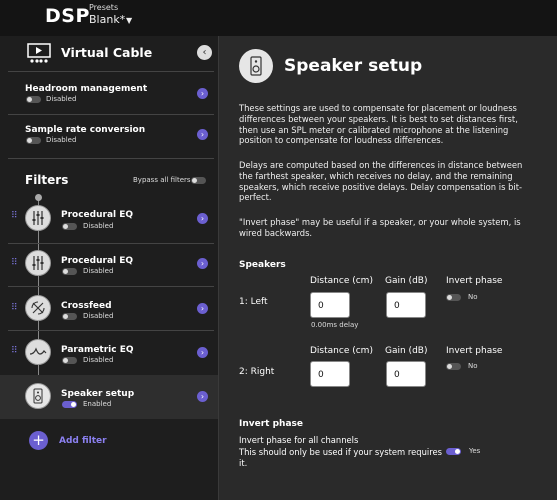 The image size is (557, 500). Describe the element at coordinates (262, 265) in the screenshot. I see `speakers-heading: Speakers` at that location.